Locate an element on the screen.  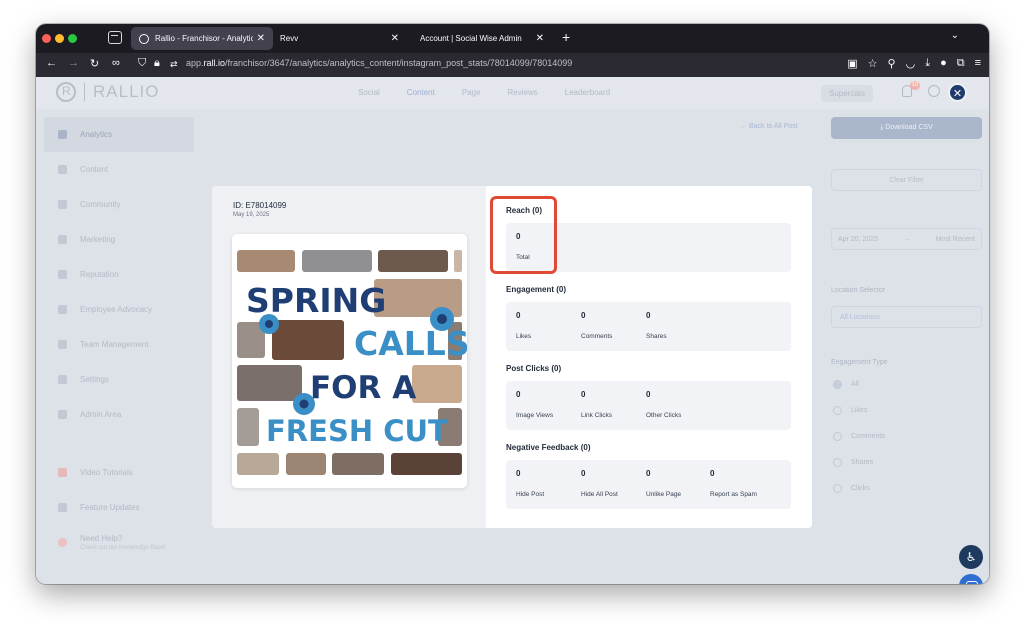
rallio-logo: RALLIO is located at coordinates (107, 92).